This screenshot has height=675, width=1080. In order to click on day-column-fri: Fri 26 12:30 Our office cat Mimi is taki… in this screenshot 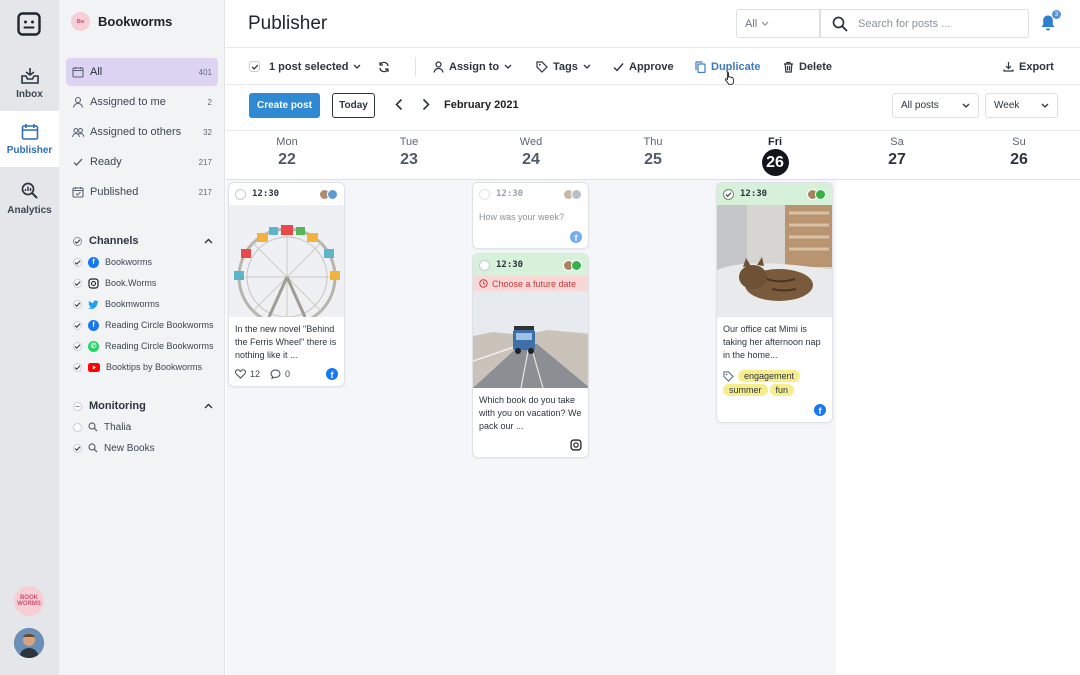, I will do `click(775, 403)`.